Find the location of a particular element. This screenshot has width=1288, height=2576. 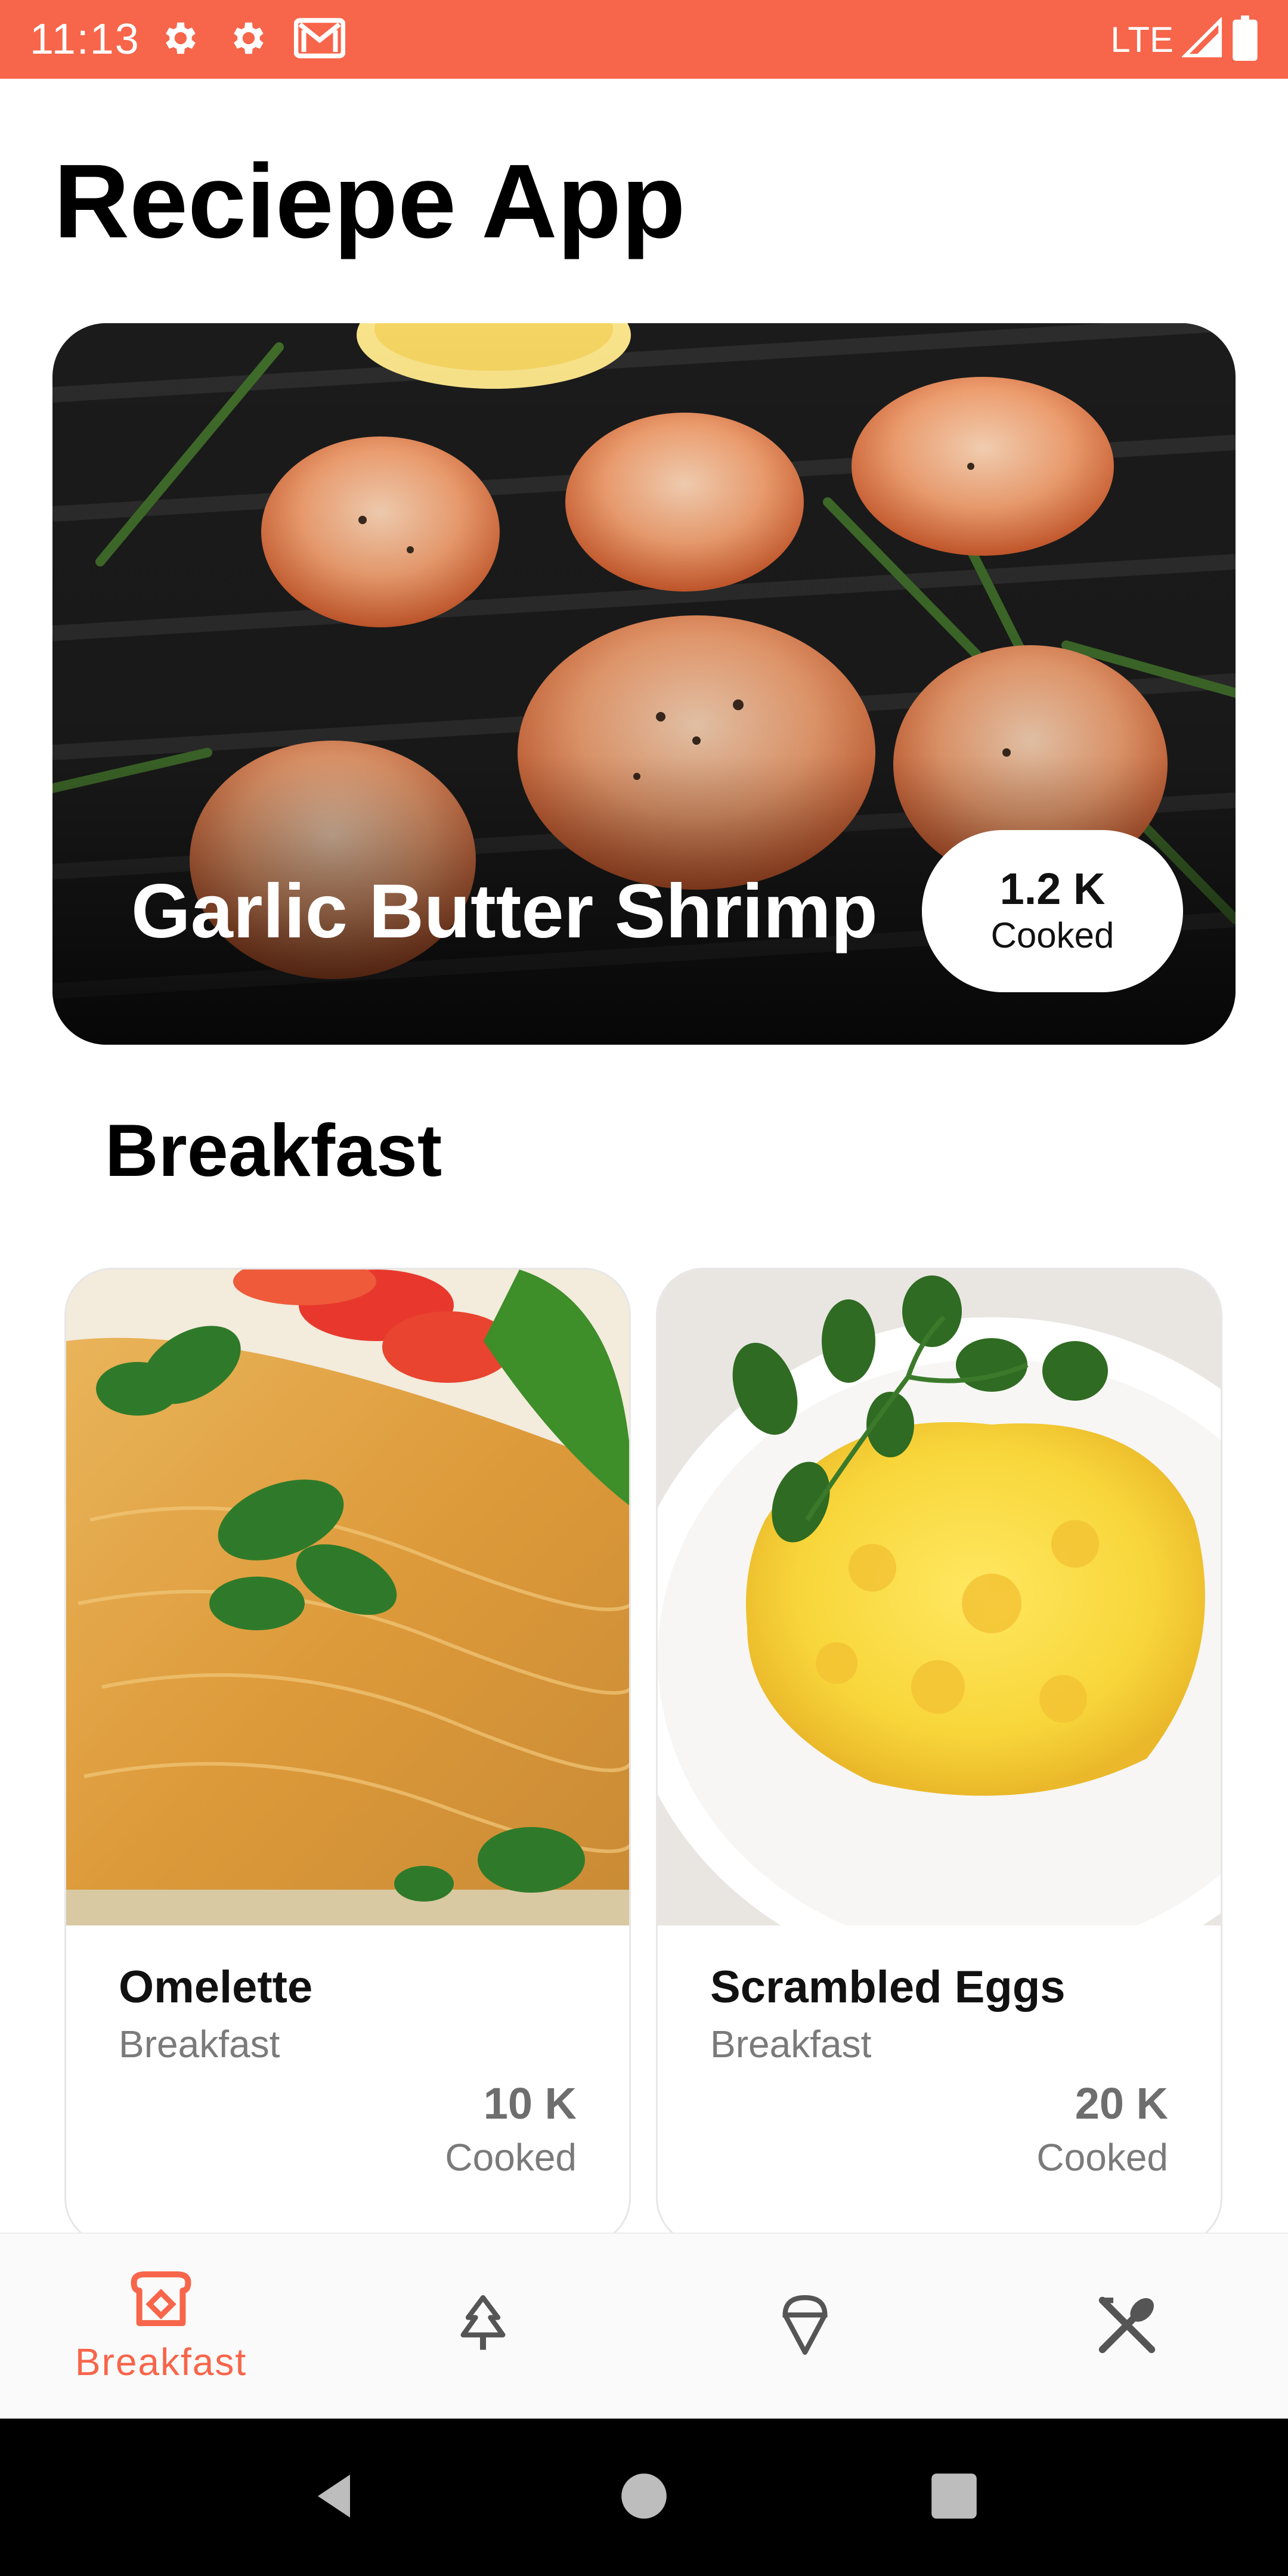

omelette-image is located at coordinates (347, 1598).